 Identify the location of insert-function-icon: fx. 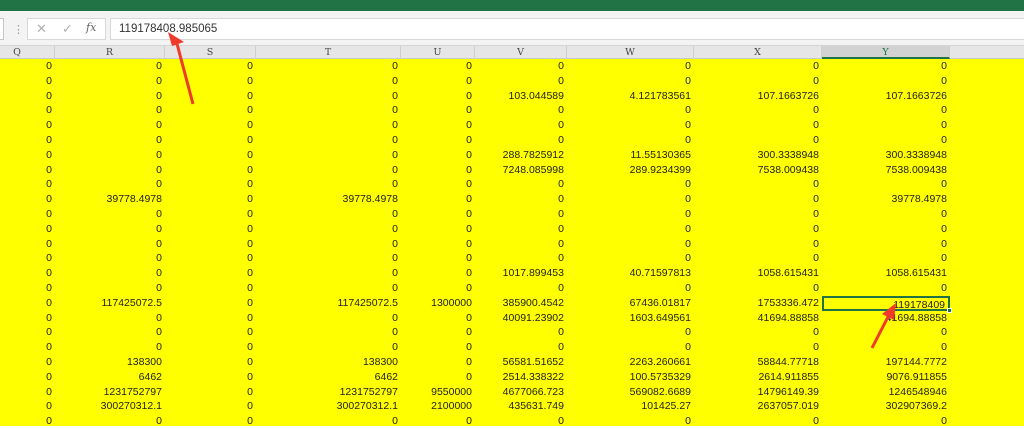
(91, 27).